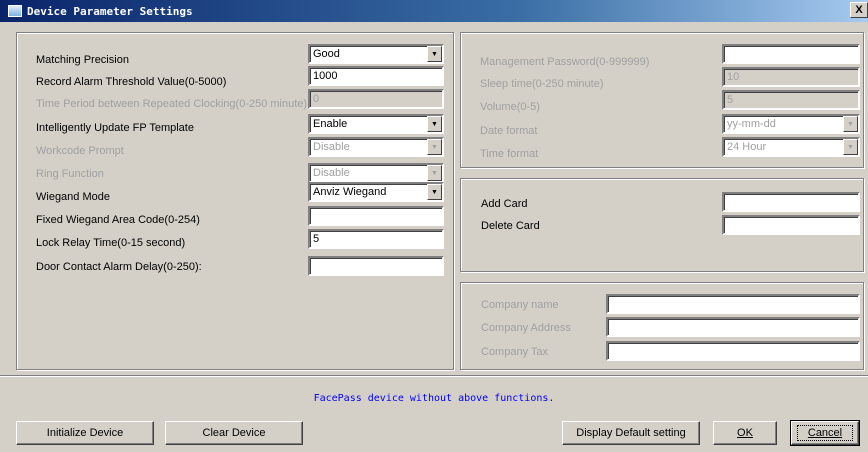  Describe the element at coordinates (791, 225) in the screenshot. I see `delete-card-input` at that location.